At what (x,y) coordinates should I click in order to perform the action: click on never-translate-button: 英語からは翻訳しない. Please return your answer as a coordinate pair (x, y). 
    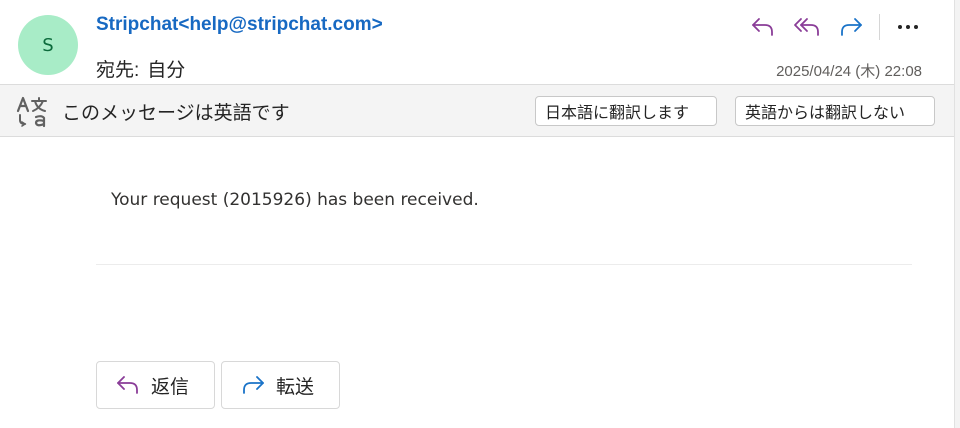
    Looking at the image, I should click on (835, 111).